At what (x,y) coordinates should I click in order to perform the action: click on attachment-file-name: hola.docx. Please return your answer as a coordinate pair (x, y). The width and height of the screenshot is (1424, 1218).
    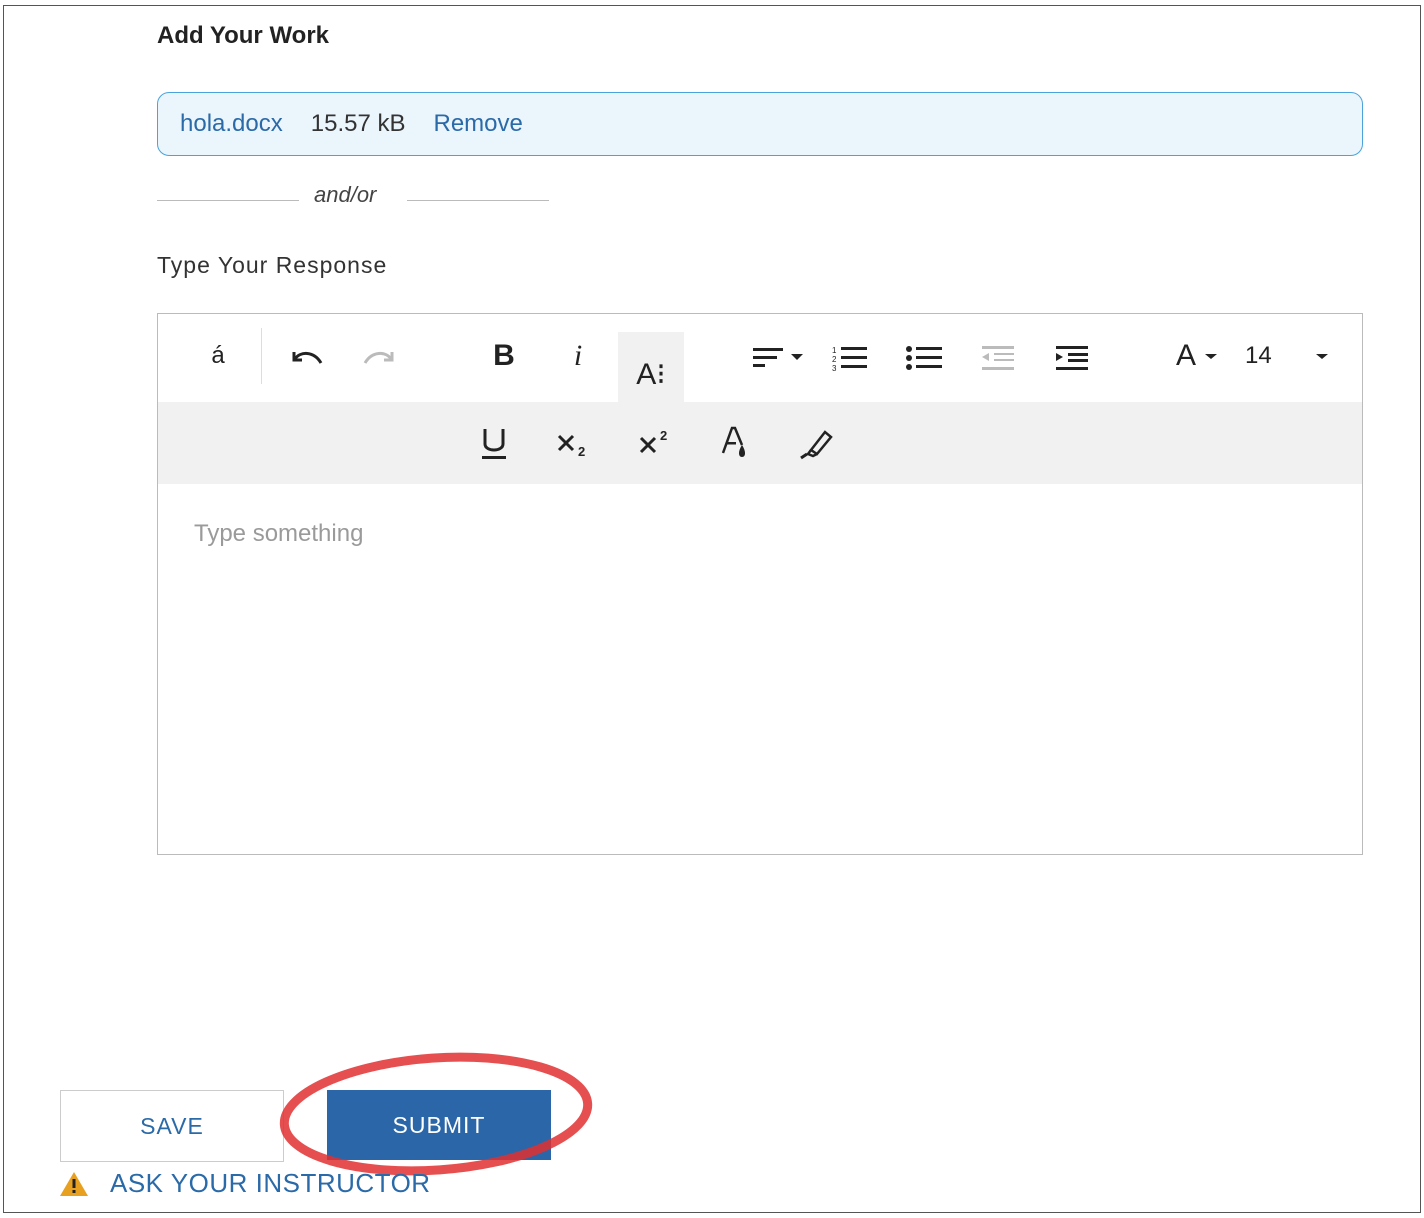
    Looking at the image, I should click on (231, 124).